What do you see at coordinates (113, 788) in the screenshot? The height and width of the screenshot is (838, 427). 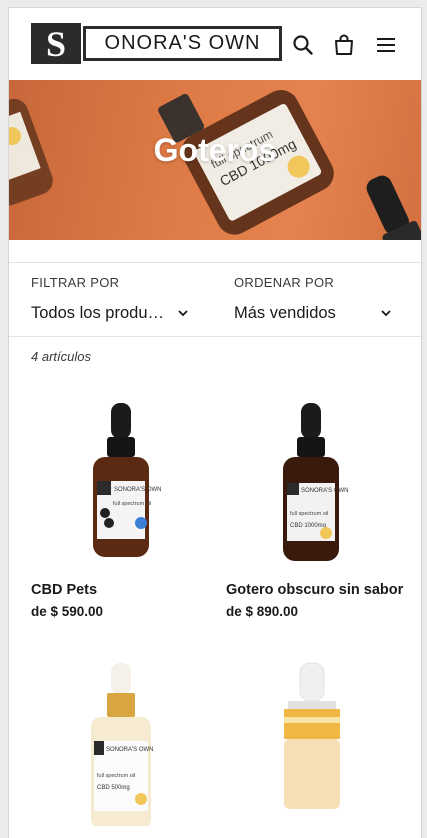 I see `label-cbd: CBD 500mg` at bounding box center [113, 788].